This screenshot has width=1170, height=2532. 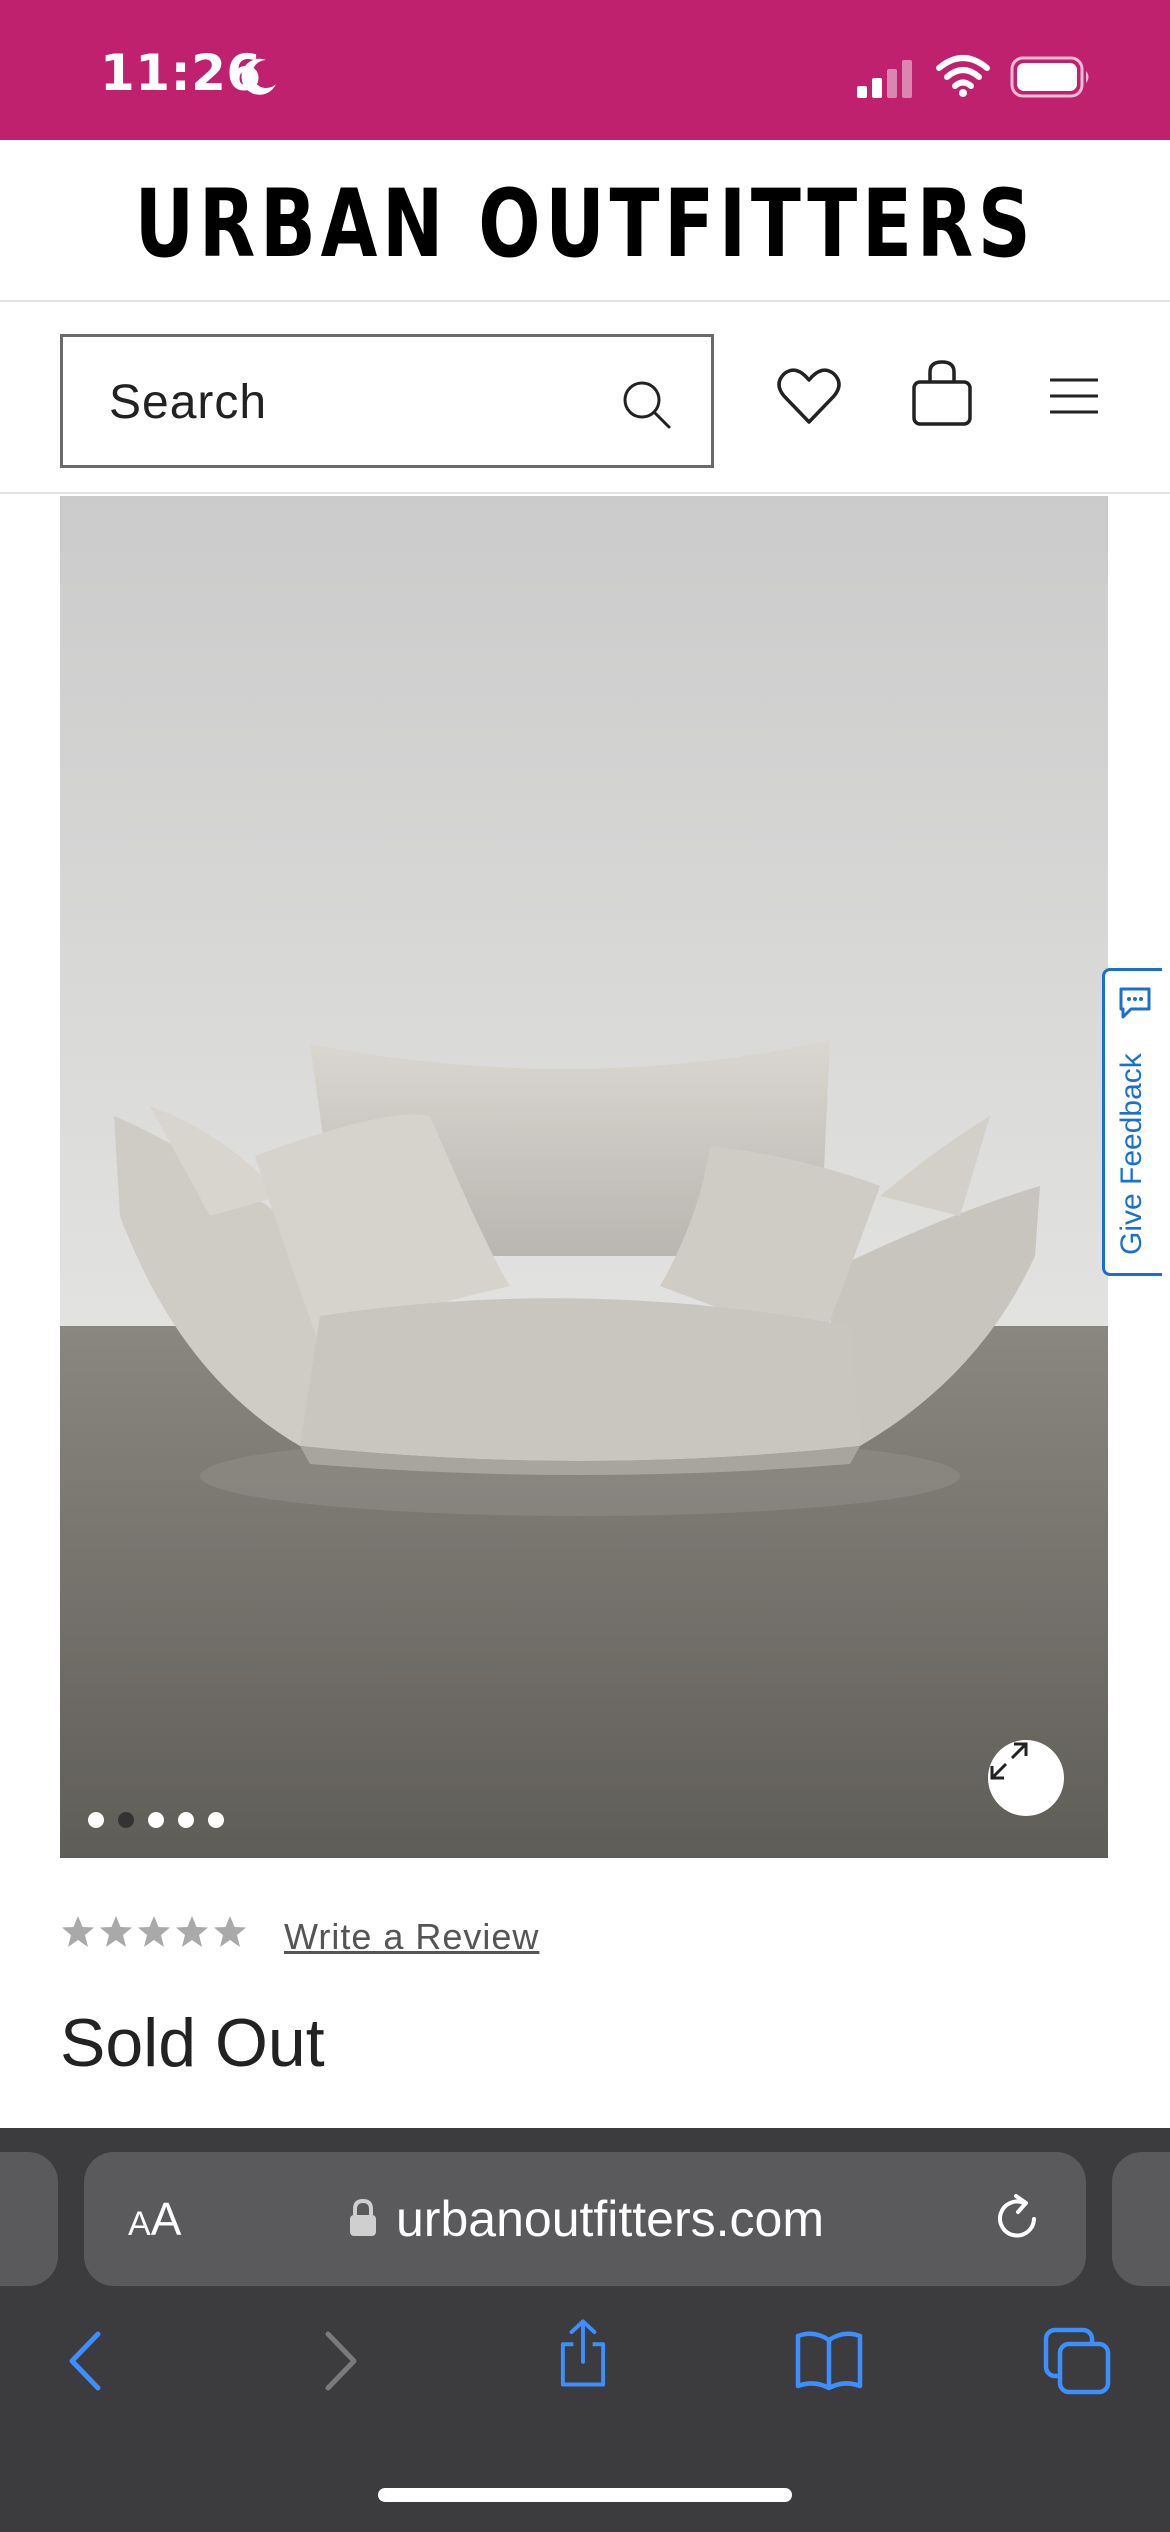 I want to click on back-icon, so click(x=87, y=2361).